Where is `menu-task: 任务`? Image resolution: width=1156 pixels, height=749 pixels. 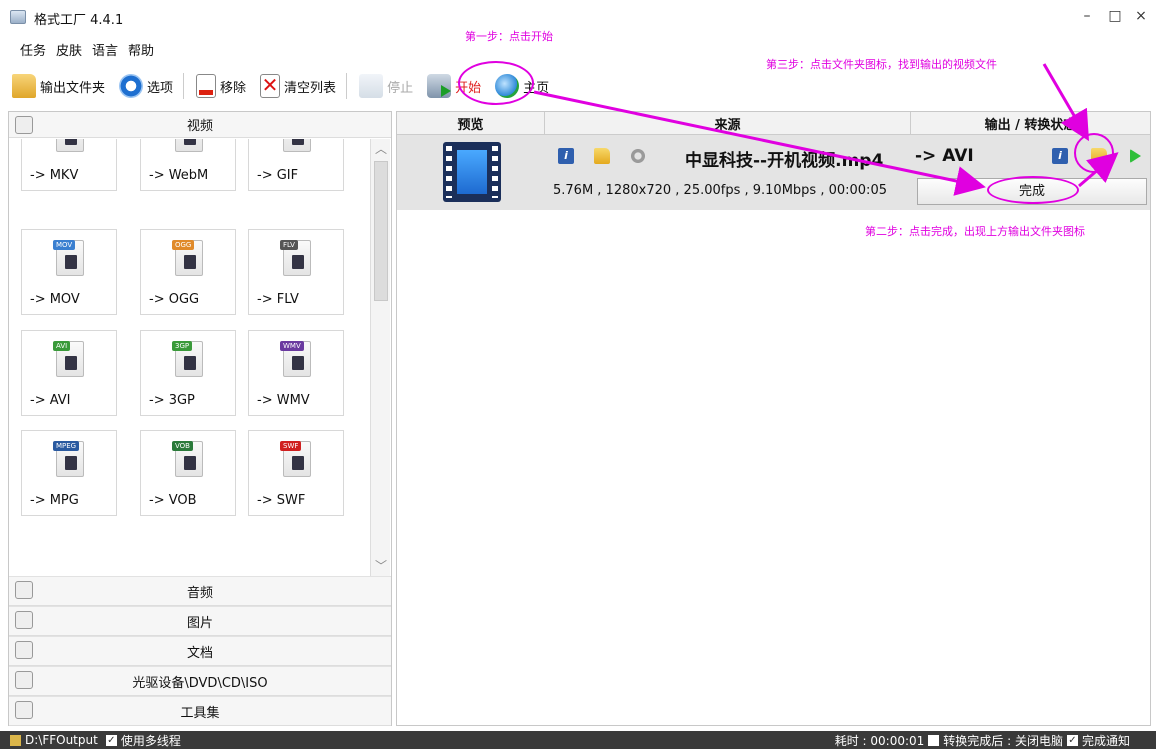 menu-task: 任务 is located at coordinates (33, 51).